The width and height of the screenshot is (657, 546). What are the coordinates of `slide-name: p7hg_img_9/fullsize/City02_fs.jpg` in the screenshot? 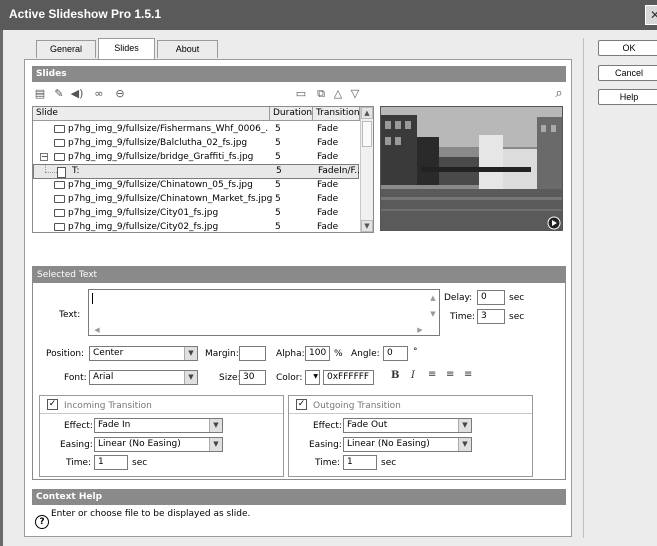 It's located at (143, 227).